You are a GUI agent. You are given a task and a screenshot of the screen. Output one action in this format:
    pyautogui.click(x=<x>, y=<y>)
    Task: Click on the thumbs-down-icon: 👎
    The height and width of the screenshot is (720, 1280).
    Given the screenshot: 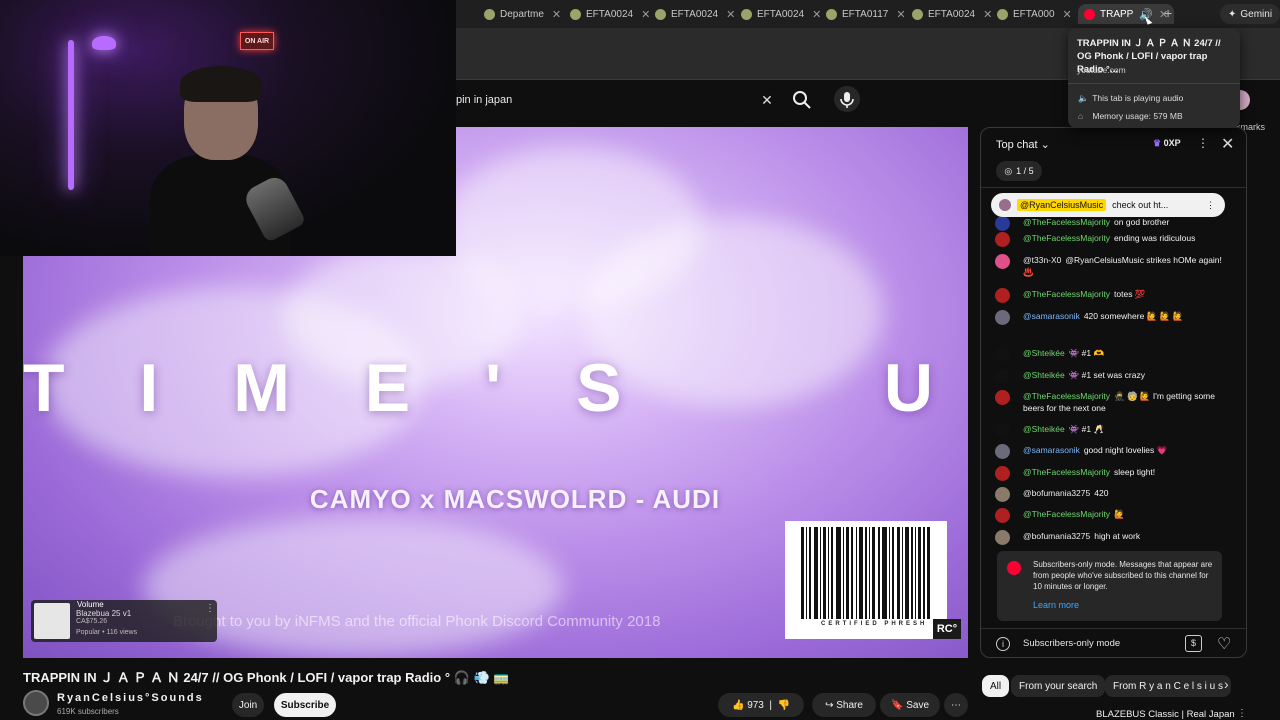 What is the action you would take?
    pyautogui.click(x=784, y=705)
    